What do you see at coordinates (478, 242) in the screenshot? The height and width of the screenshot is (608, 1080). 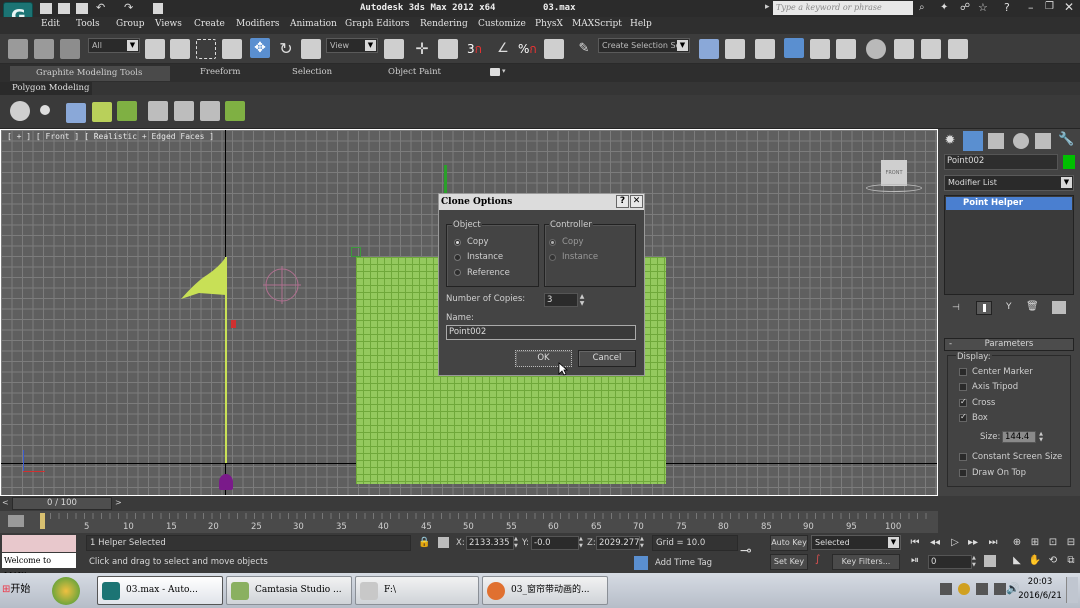 I see `object-copy-label: Copy` at bounding box center [478, 242].